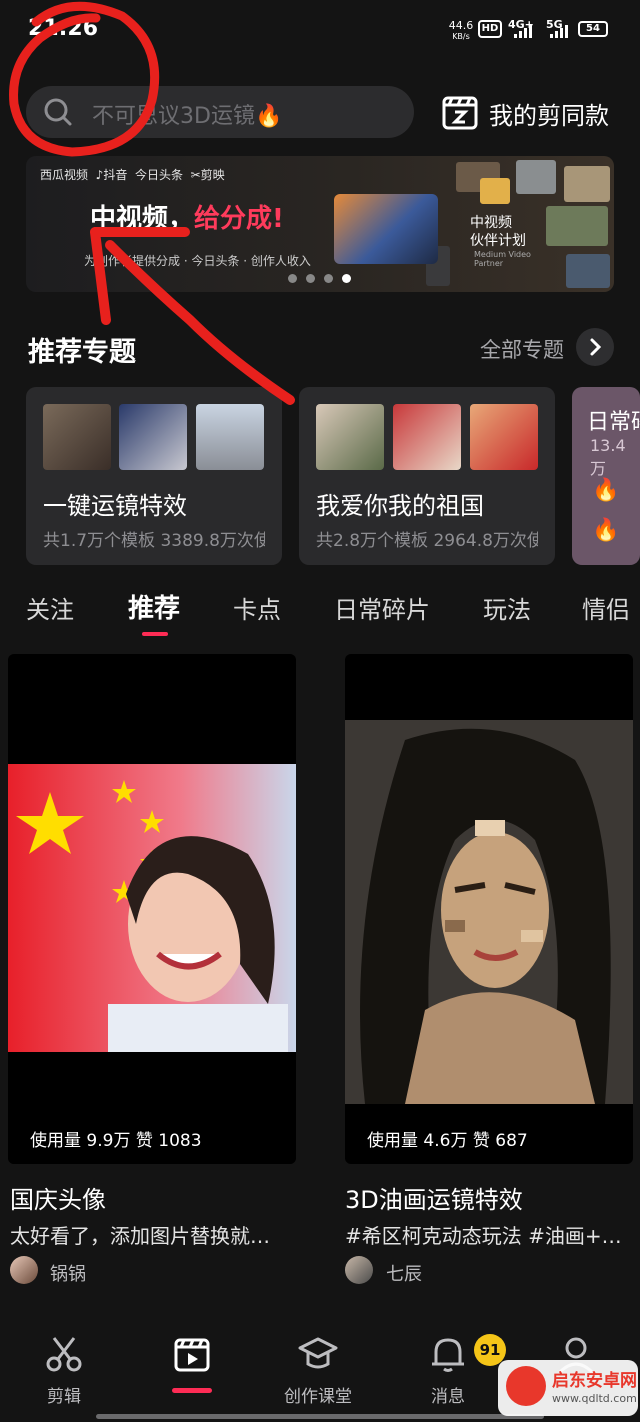 This screenshot has height=1422, width=640. Describe the element at coordinates (68, 1273) in the screenshot. I see `author-name: 锅锅` at that location.